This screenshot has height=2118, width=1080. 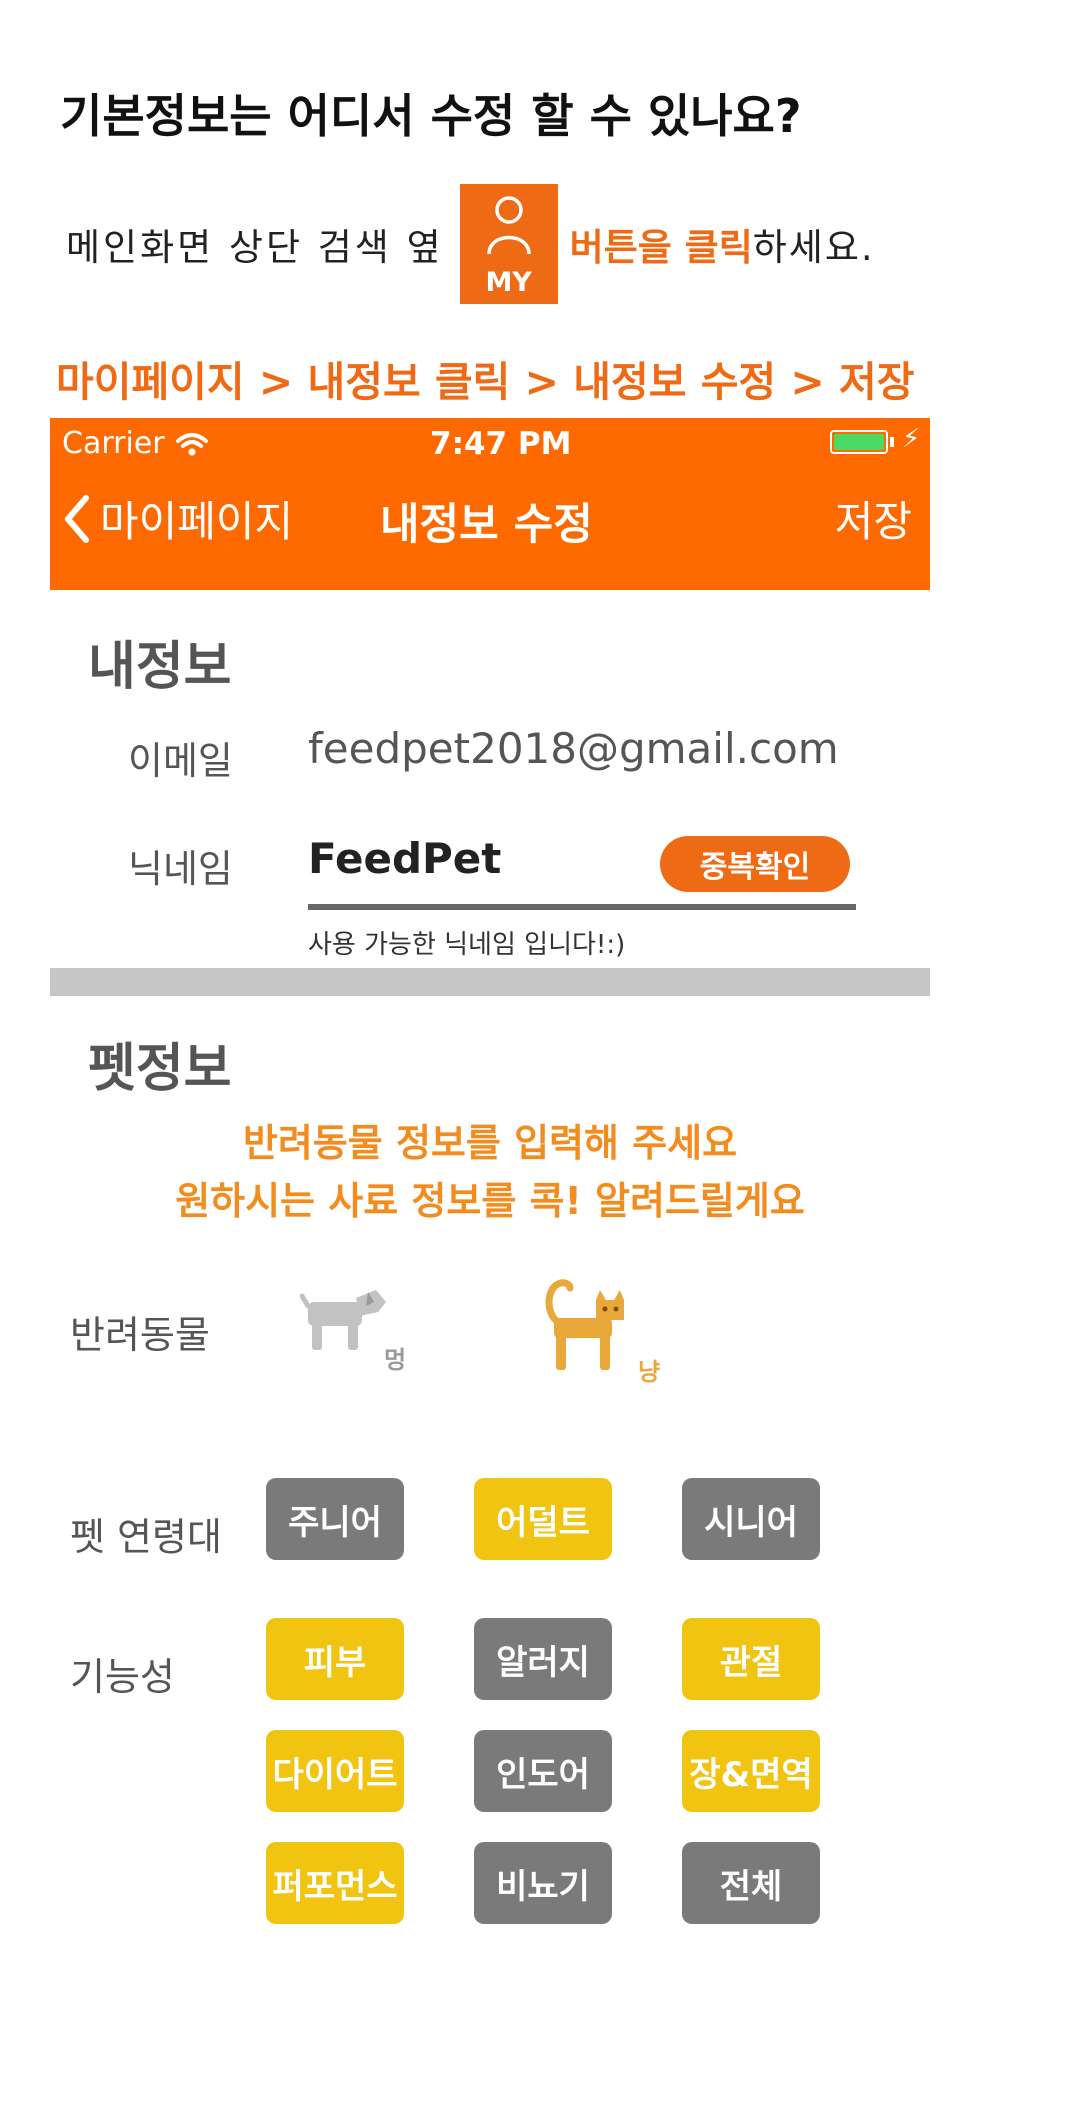 What do you see at coordinates (146, 1537) in the screenshot?
I see `age-group-label: 펫 연령대` at bounding box center [146, 1537].